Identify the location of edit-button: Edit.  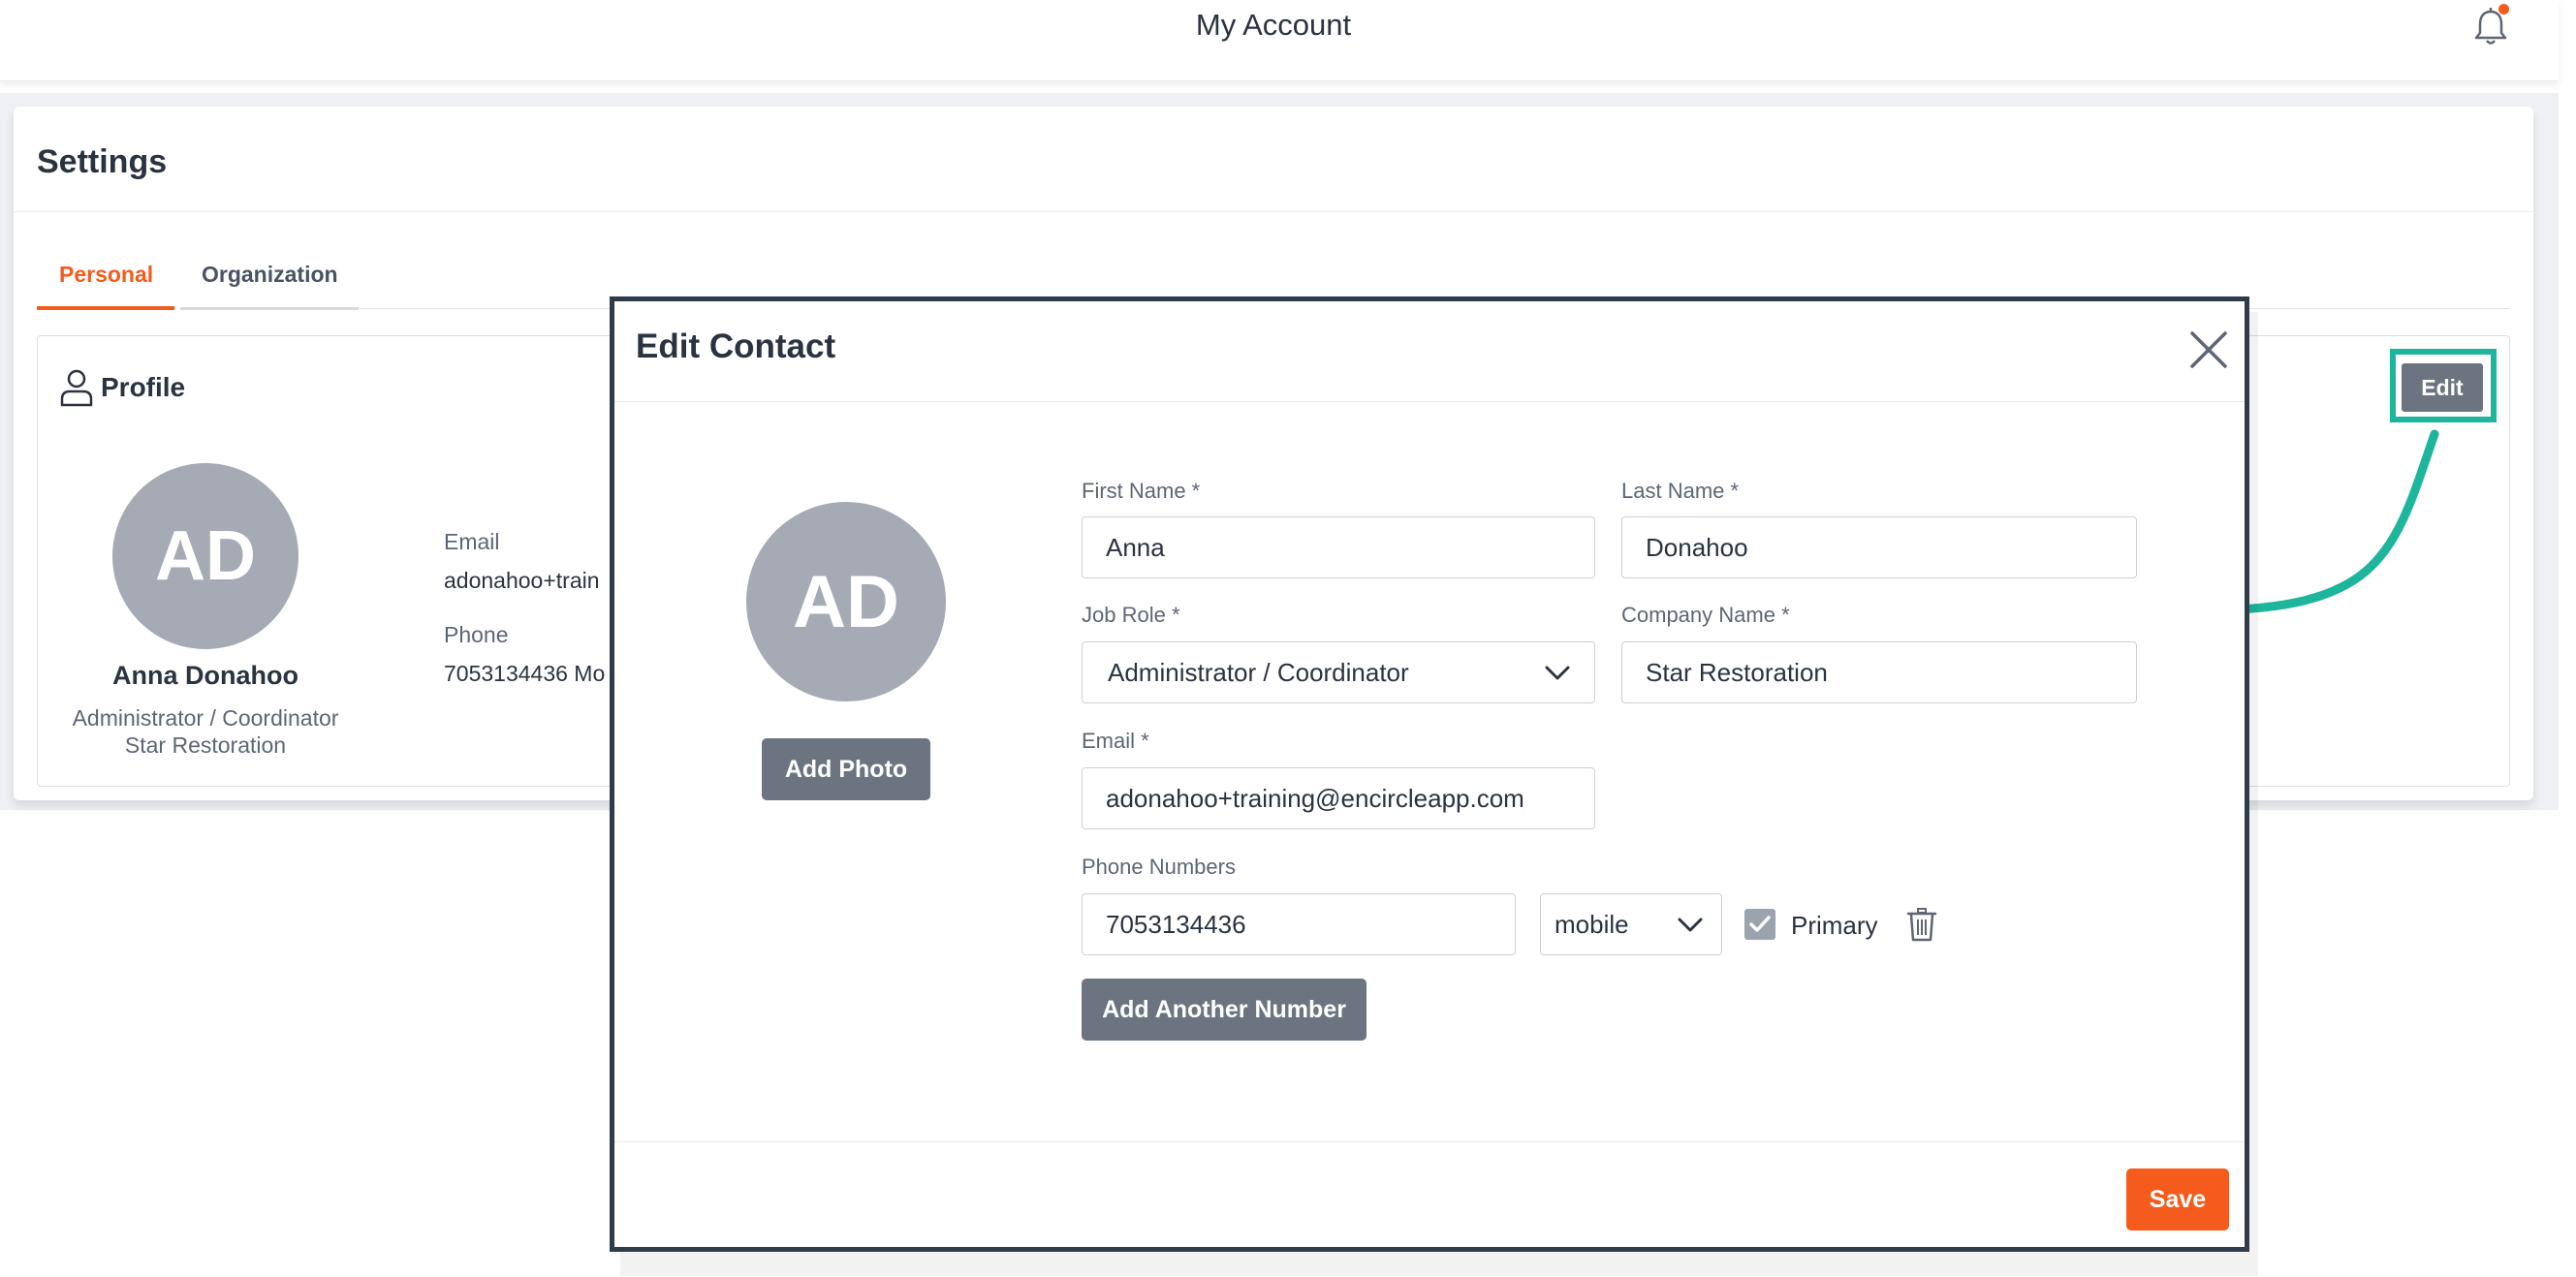
(2442, 387).